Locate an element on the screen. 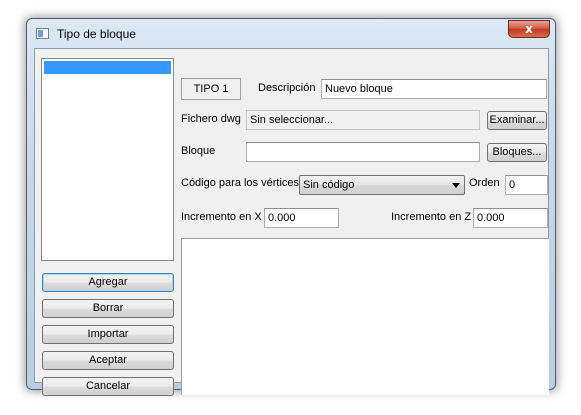  list-item-label: Nuevo bloque is located at coordinates (100, 93).